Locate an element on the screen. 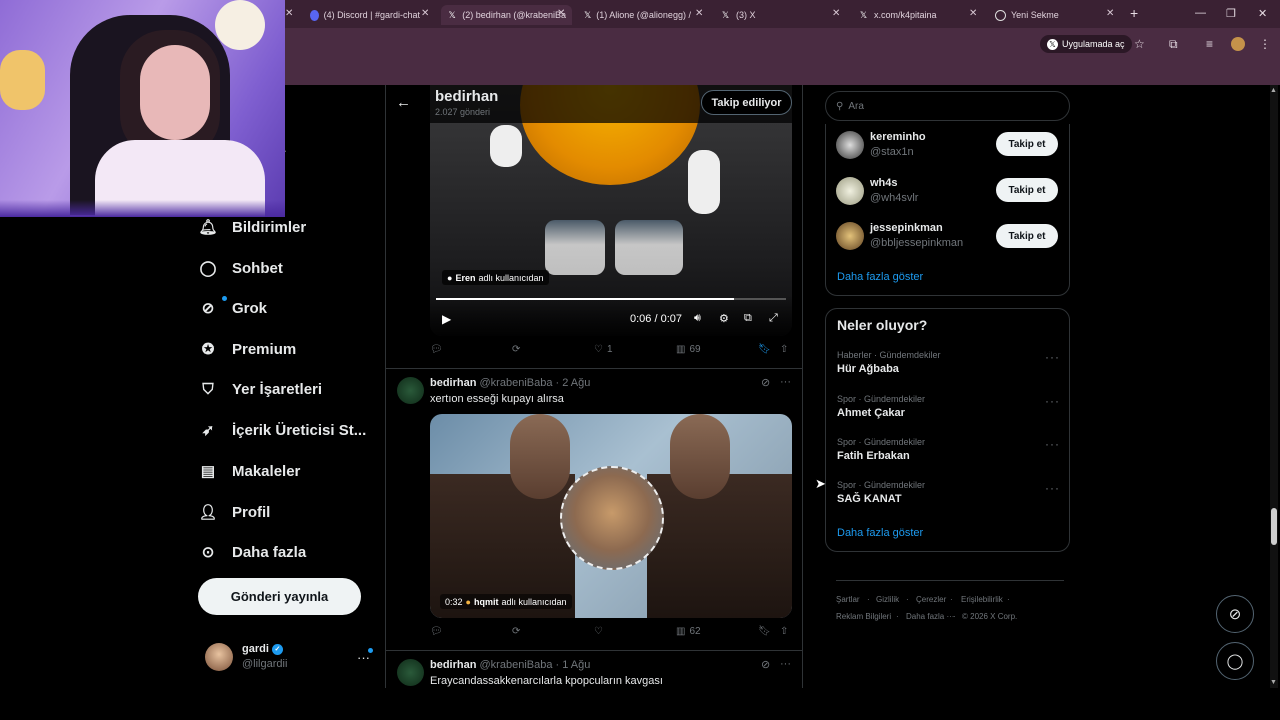  profile-avatar is located at coordinates (1238, 44).